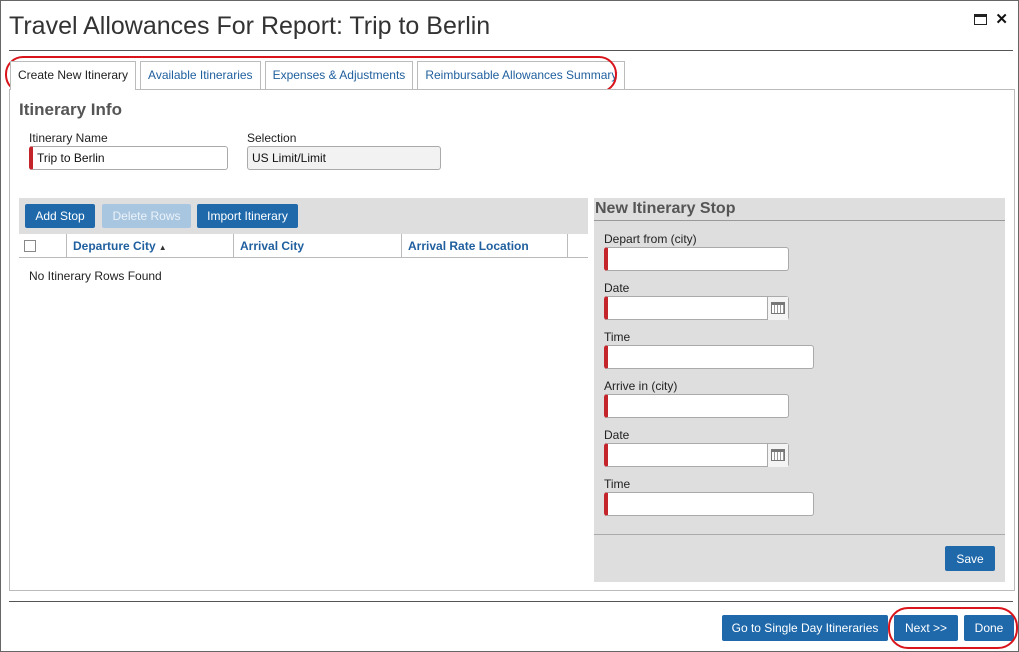  What do you see at coordinates (1001, 19) in the screenshot?
I see `close-icon: ✕` at bounding box center [1001, 19].